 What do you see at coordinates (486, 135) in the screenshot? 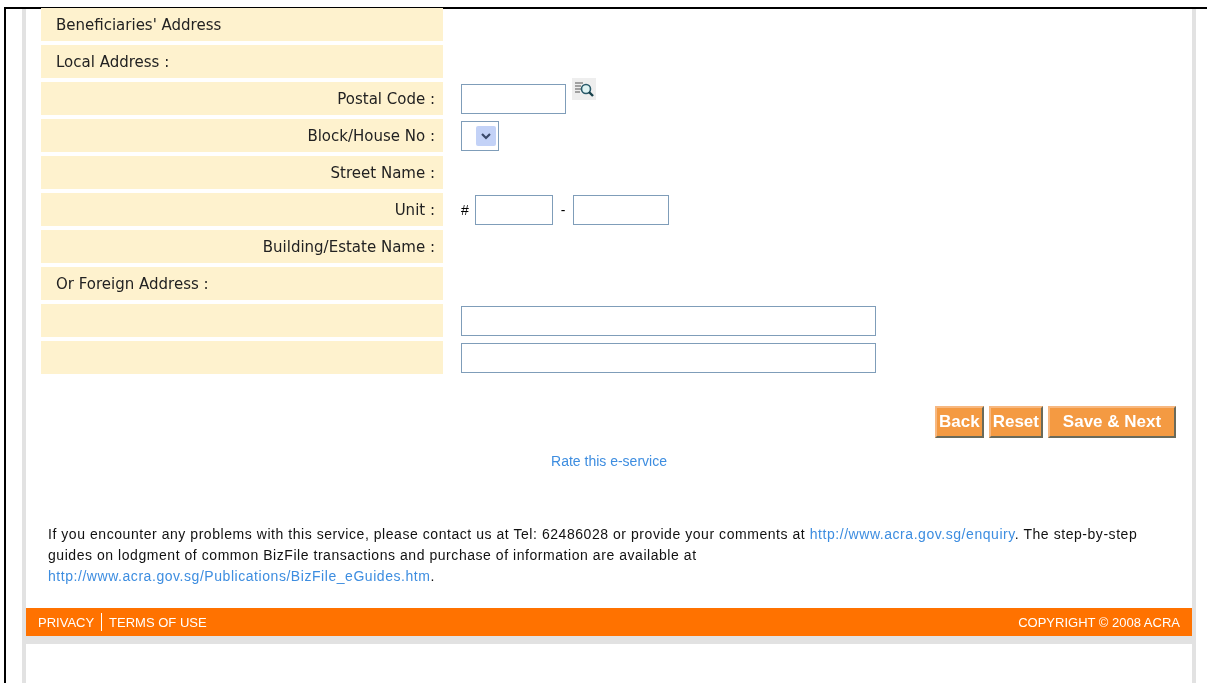
I see `caret-icon` at bounding box center [486, 135].